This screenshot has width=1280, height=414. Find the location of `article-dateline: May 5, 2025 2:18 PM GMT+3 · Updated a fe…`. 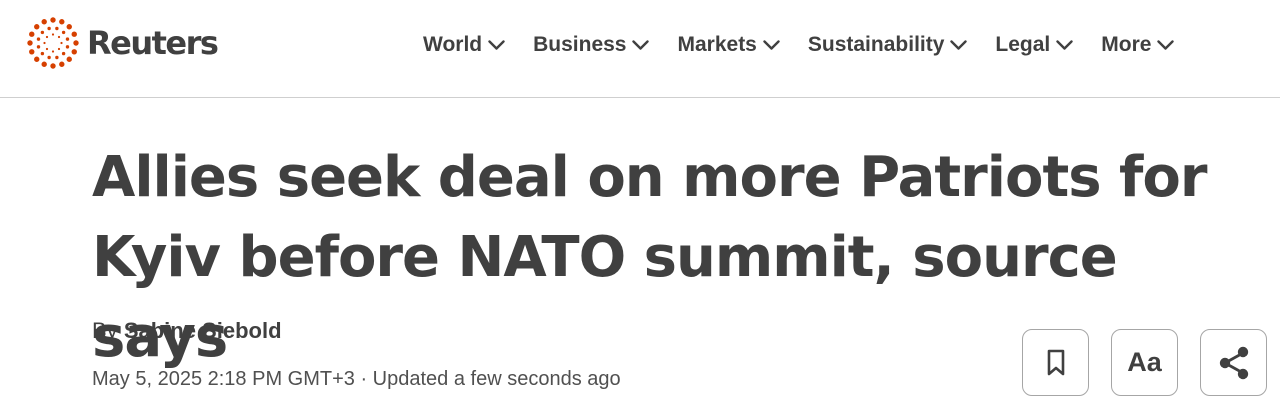

article-dateline: May 5, 2025 2:18 PM GMT+3 · Updated a fe… is located at coordinates (356, 379).